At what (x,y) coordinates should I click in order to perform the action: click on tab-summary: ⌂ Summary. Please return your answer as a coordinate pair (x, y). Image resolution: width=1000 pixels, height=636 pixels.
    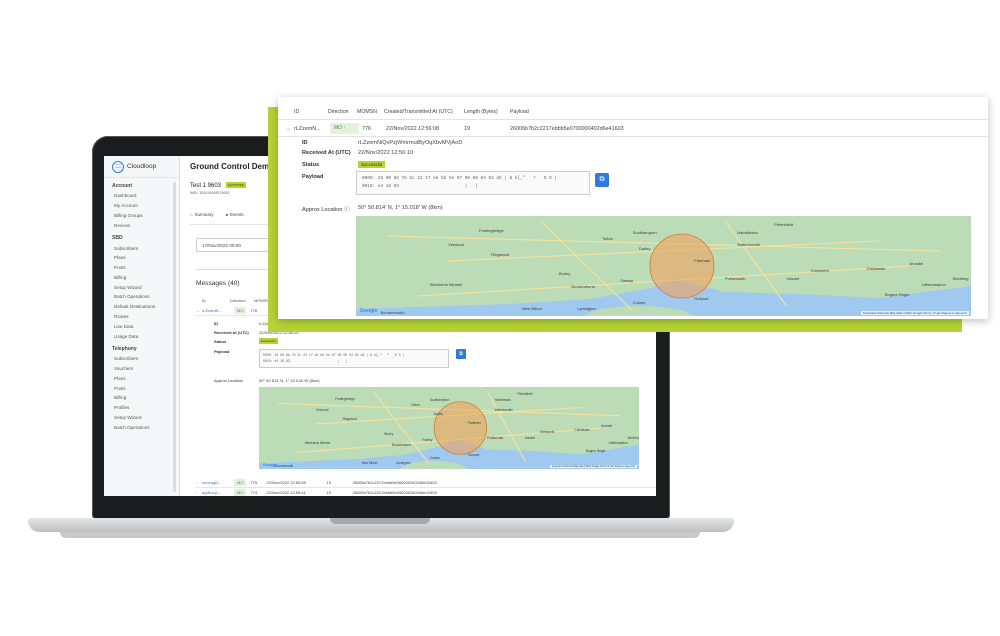
    Looking at the image, I should click on (201, 214).